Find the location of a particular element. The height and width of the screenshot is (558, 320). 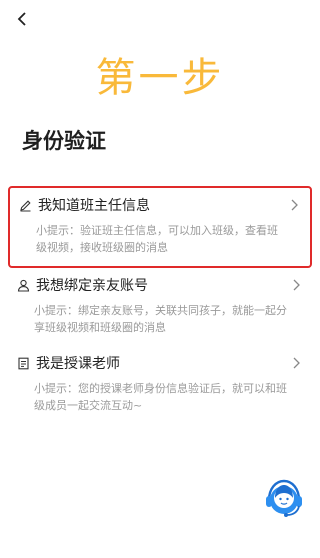

option-i-am-teacher: 我是授课老师 小提示：您的授课老师身份信息验证后，就可以和班级成员一起交流互动~ is located at coordinates (160, 382).